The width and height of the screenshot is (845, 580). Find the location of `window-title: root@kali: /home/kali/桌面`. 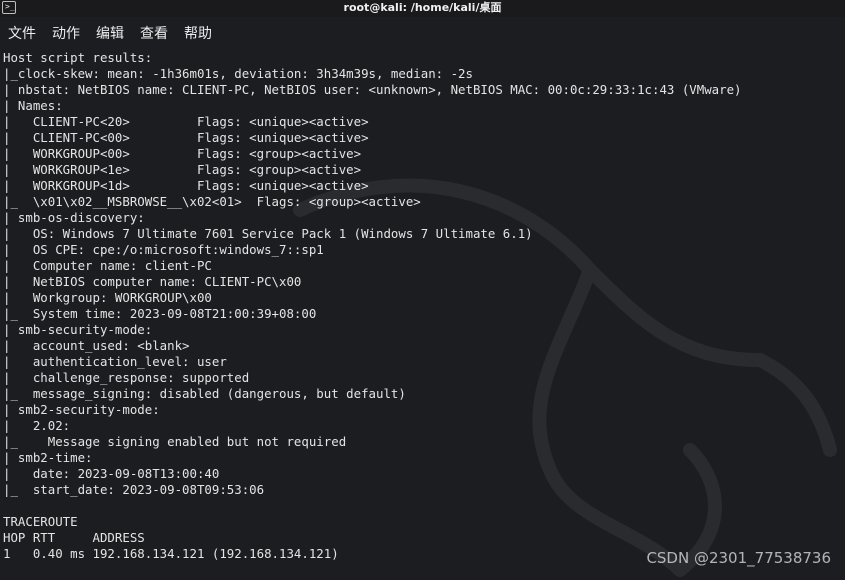

window-title: root@kali: /home/kali/桌面 is located at coordinates (422, 7).